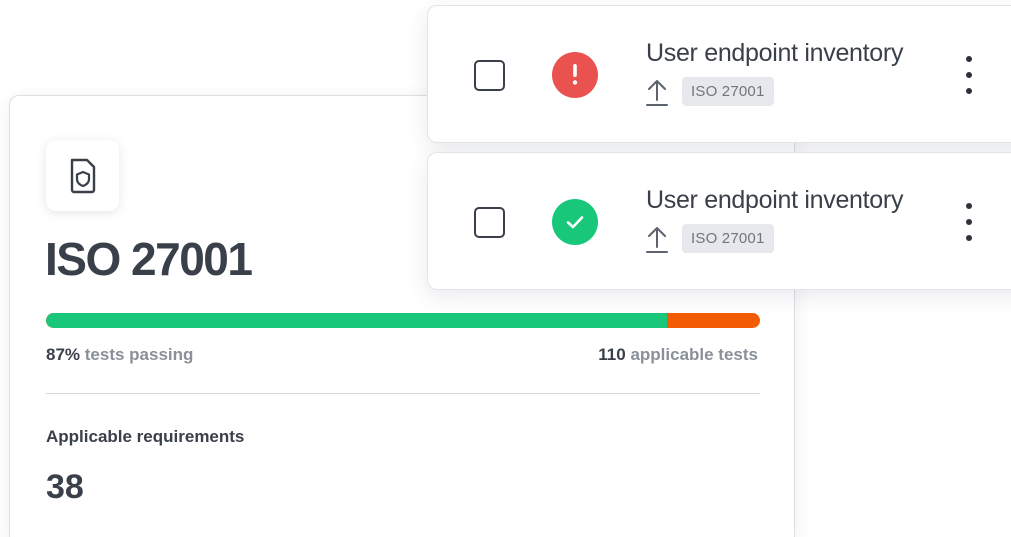  What do you see at coordinates (691, 354) in the screenshot?
I see `applicable-tests-label: applicable tests` at bounding box center [691, 354].